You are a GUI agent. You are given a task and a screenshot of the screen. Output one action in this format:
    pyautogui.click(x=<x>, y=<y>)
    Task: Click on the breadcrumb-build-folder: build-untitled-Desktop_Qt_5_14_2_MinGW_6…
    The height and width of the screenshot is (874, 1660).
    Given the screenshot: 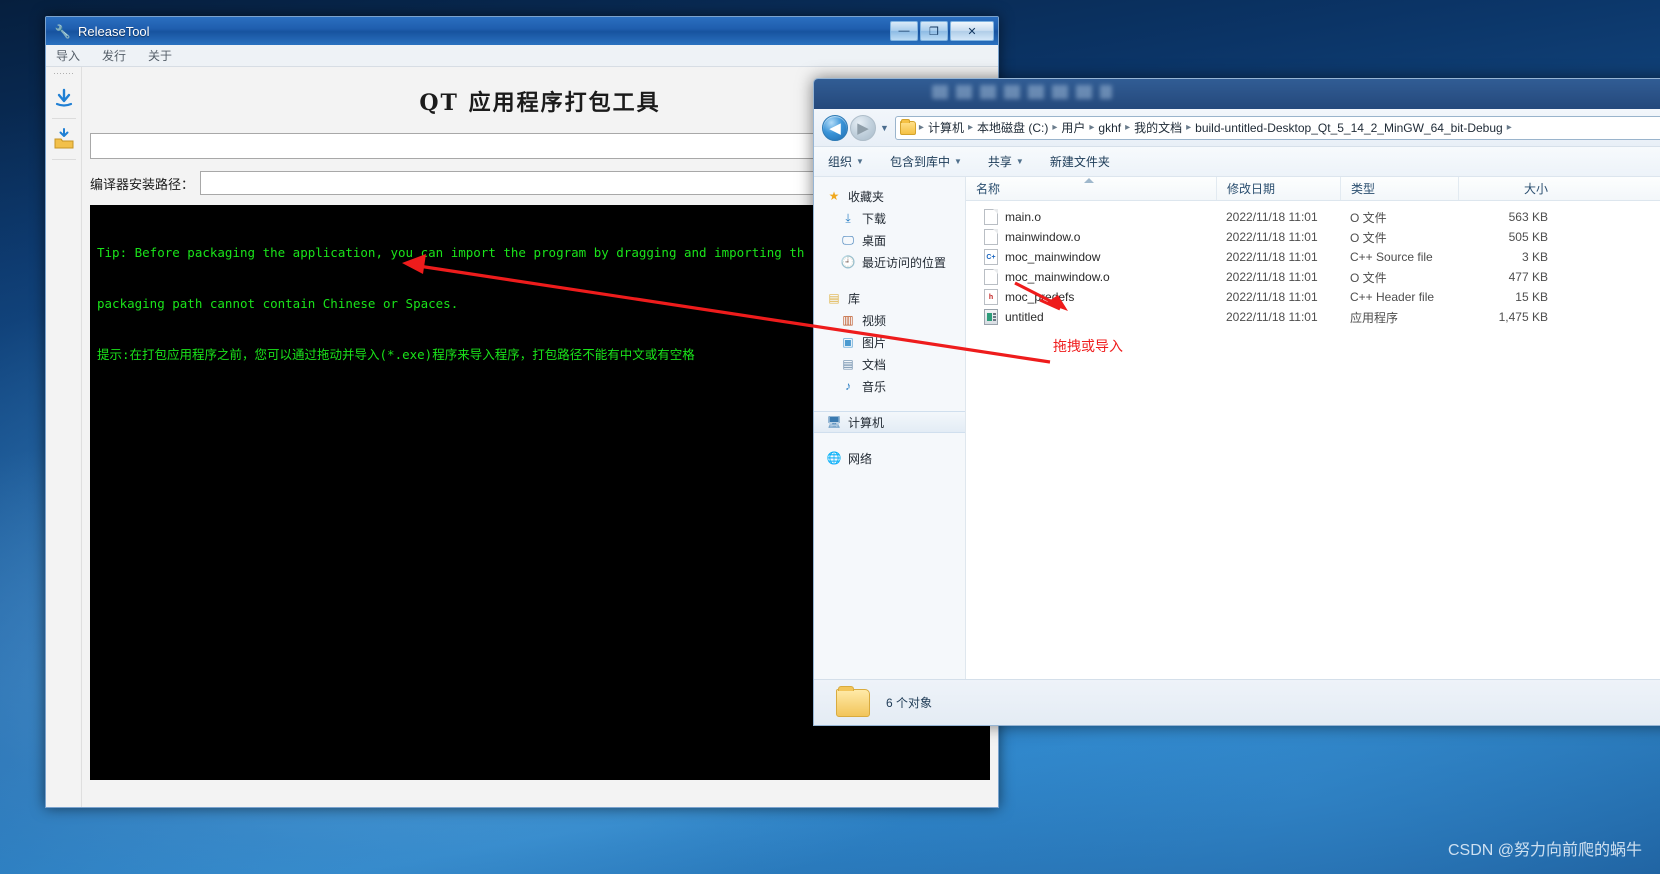 What is the action you would take?
    pyautogui.click(x=1349, y=128)
    